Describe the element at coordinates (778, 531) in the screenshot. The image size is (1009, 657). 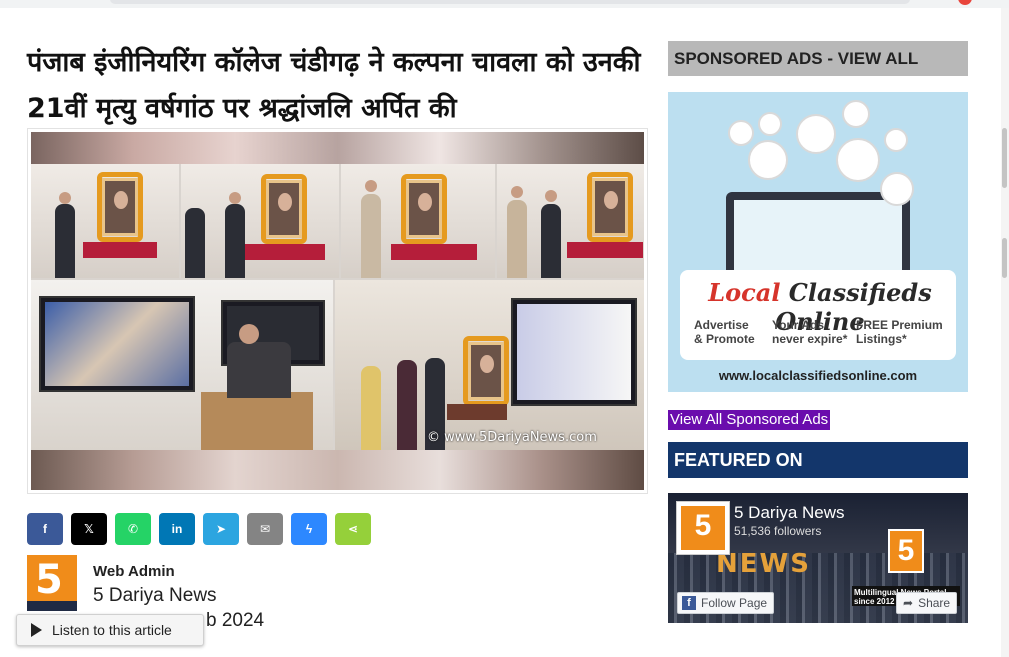
I see `facebook-followers: 51,536 followers` at that location.